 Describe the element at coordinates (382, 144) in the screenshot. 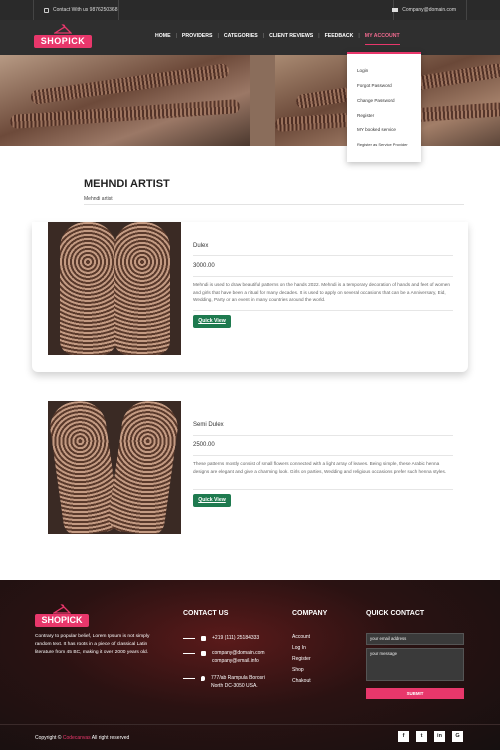

I see `menu-item-register-provider: Register as Service Provider` at that location.